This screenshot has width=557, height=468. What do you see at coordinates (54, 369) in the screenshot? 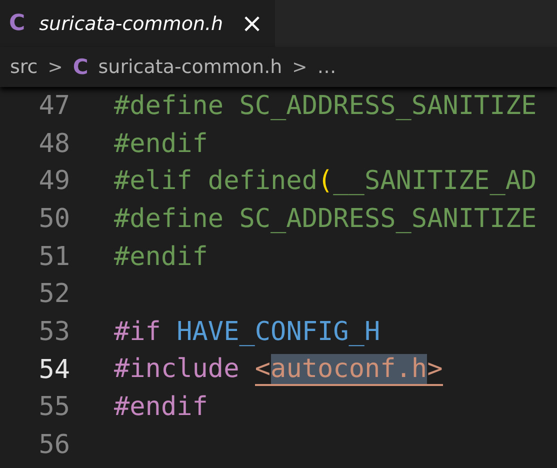
I see `line-number: 54` at bounding box center [54, 369].